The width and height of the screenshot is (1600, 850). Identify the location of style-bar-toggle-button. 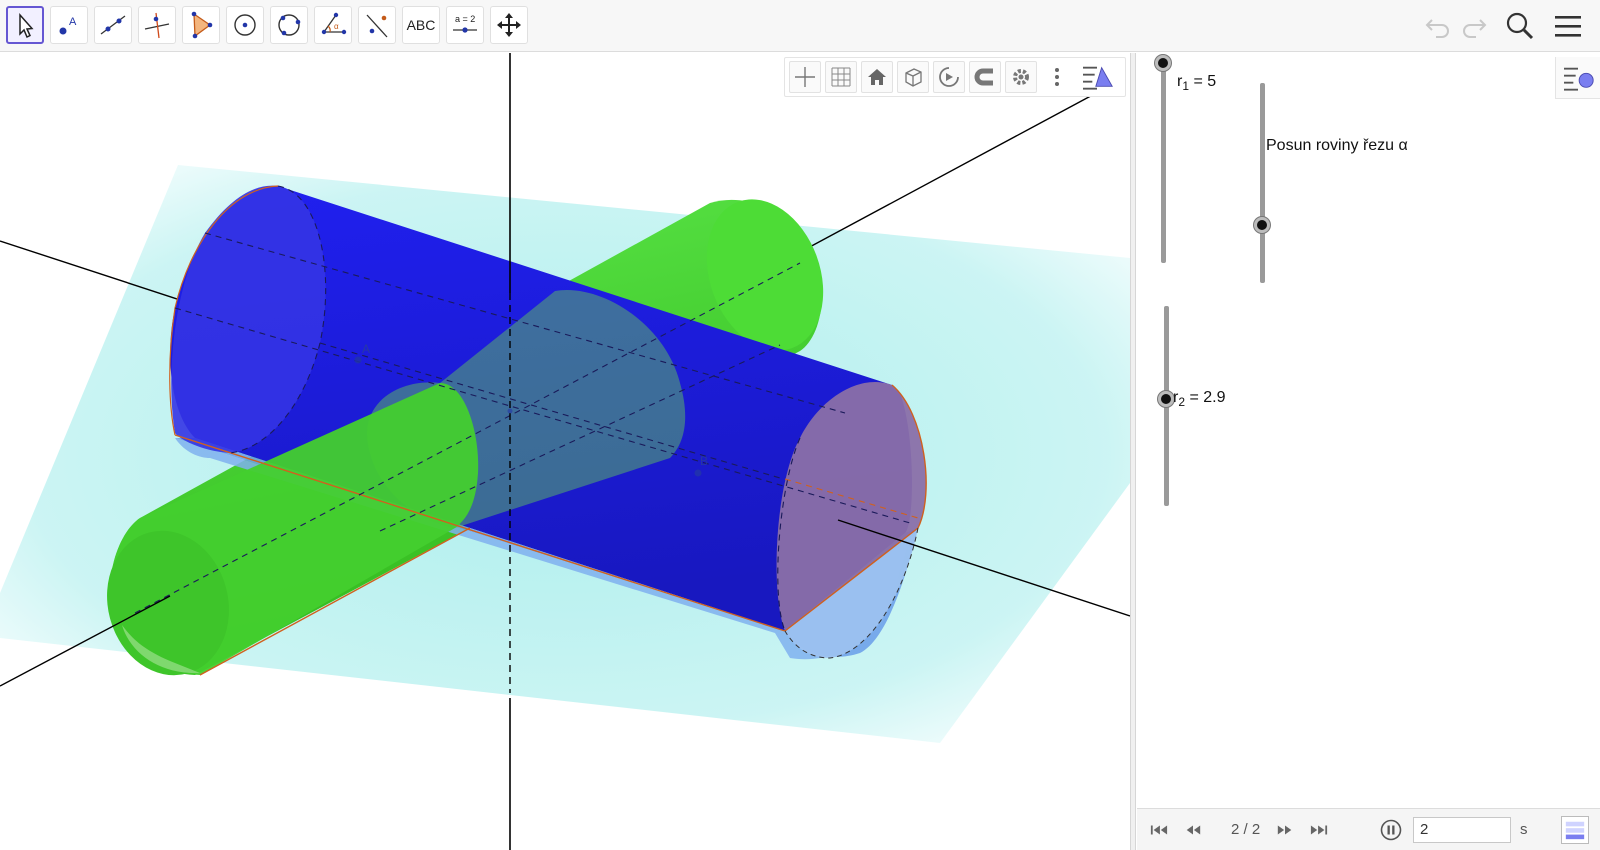
(1097, 77).